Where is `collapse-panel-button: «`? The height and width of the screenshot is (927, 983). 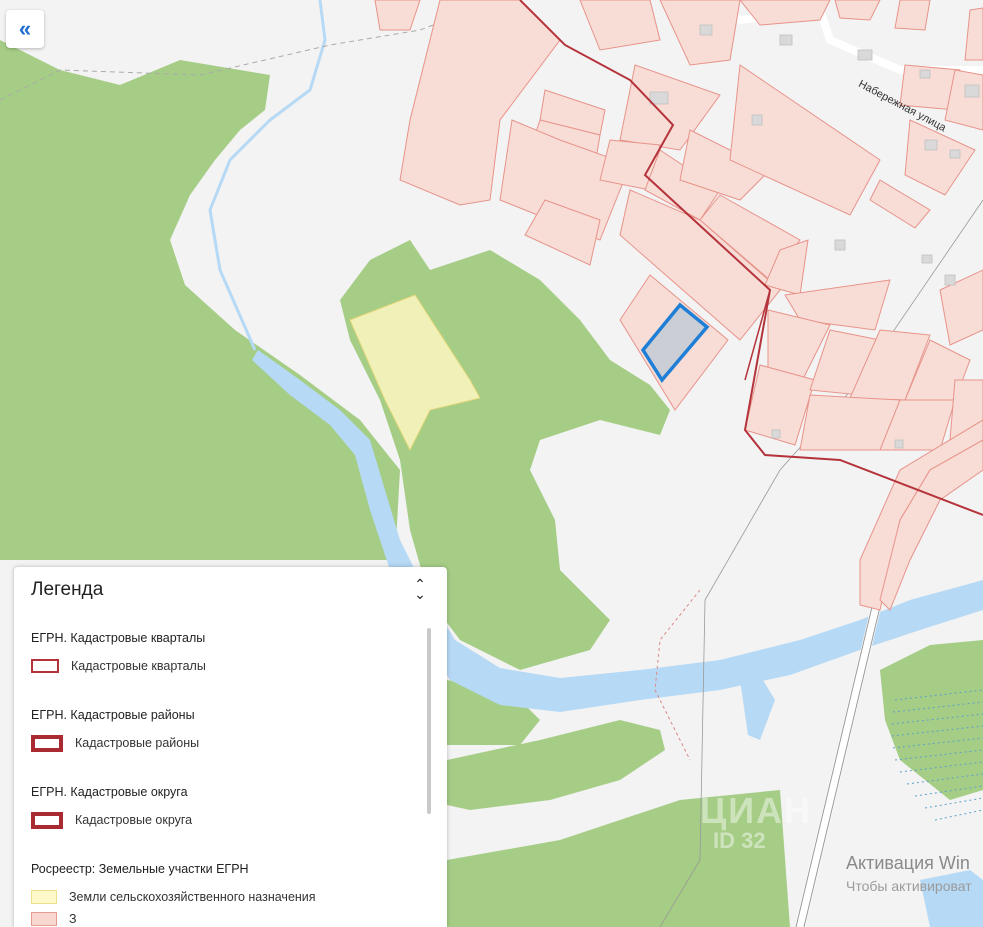
collapse-panel-button: « is located at coordinates (25, 29).